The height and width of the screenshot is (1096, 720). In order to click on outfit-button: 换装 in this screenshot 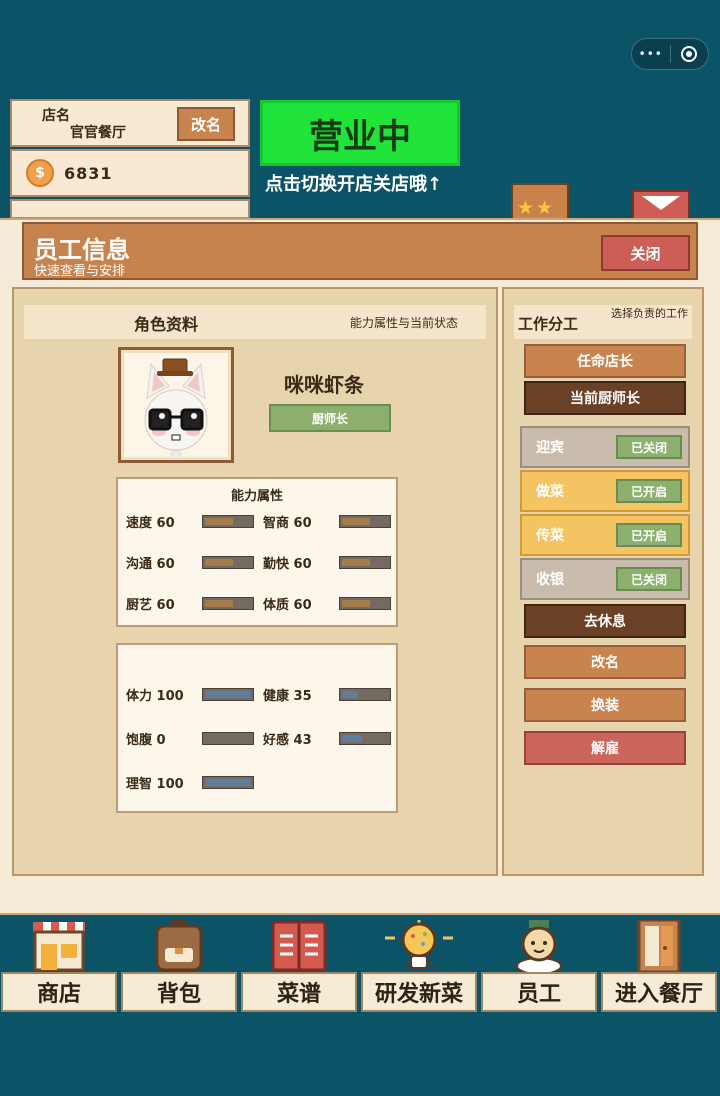, I will do `click(605, 705)`.